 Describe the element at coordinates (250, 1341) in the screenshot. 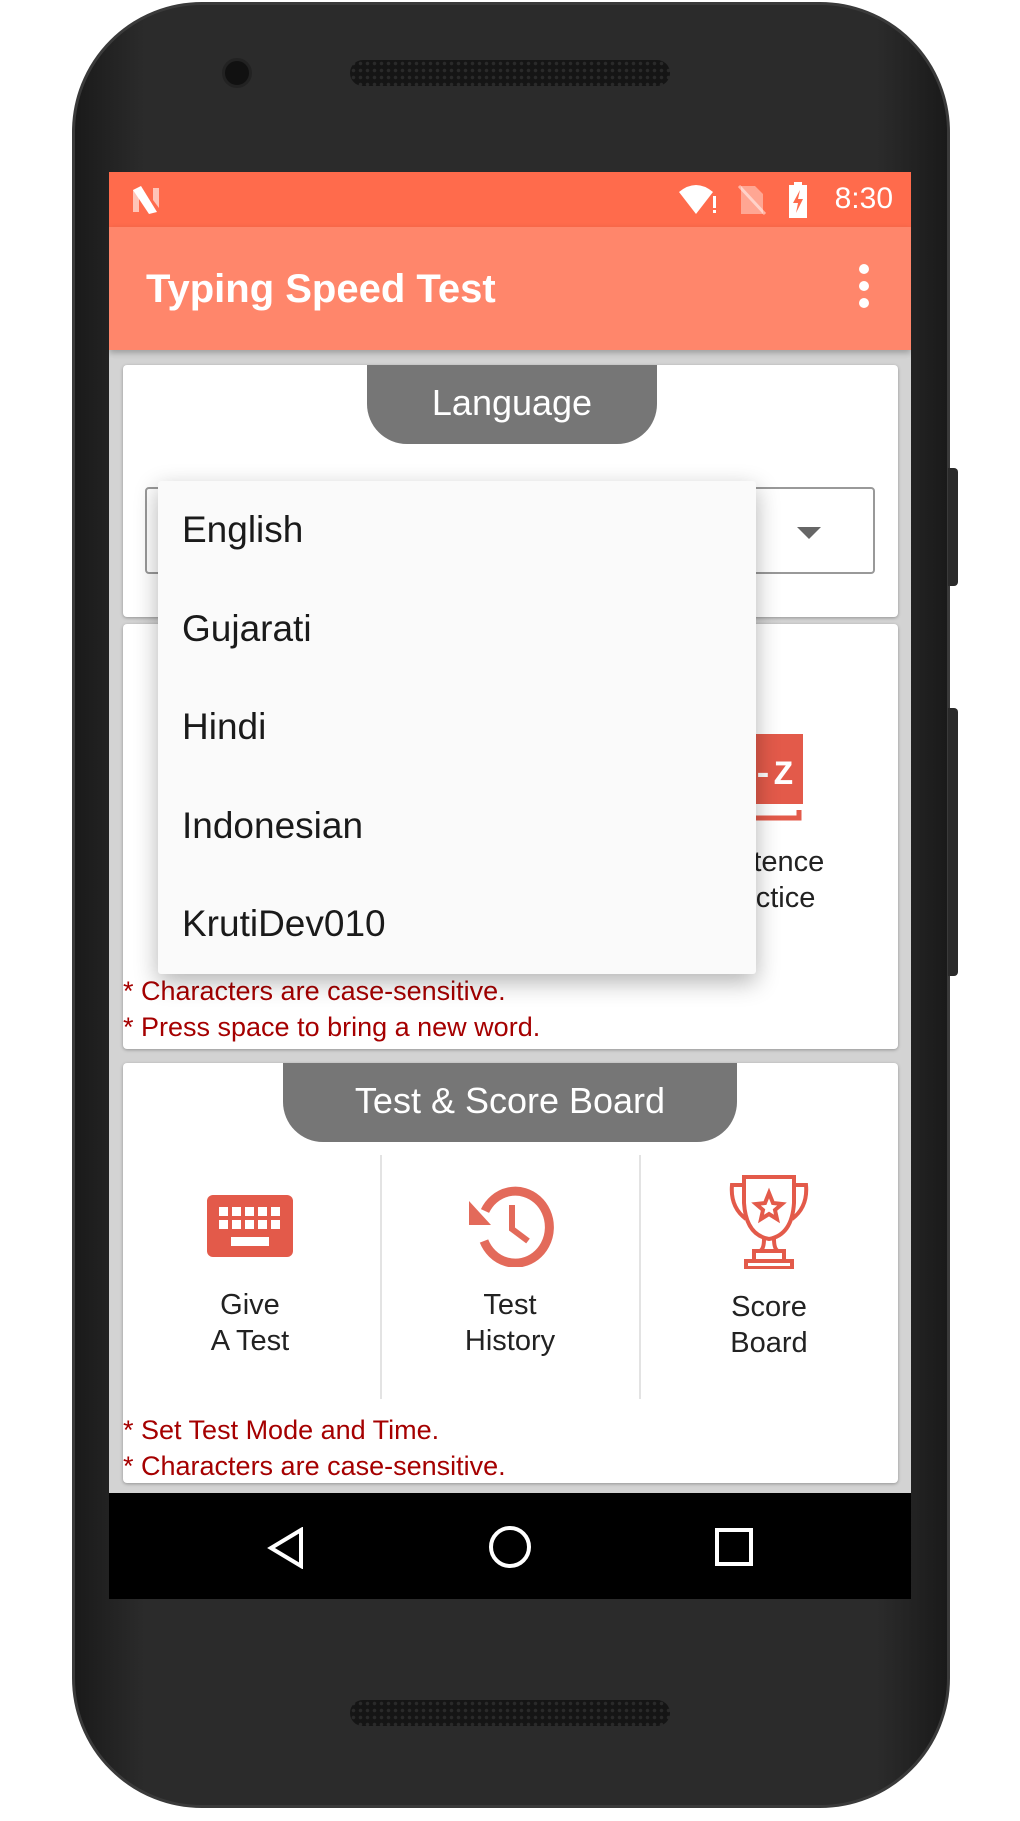

I see `item-label: A Test` at that location.